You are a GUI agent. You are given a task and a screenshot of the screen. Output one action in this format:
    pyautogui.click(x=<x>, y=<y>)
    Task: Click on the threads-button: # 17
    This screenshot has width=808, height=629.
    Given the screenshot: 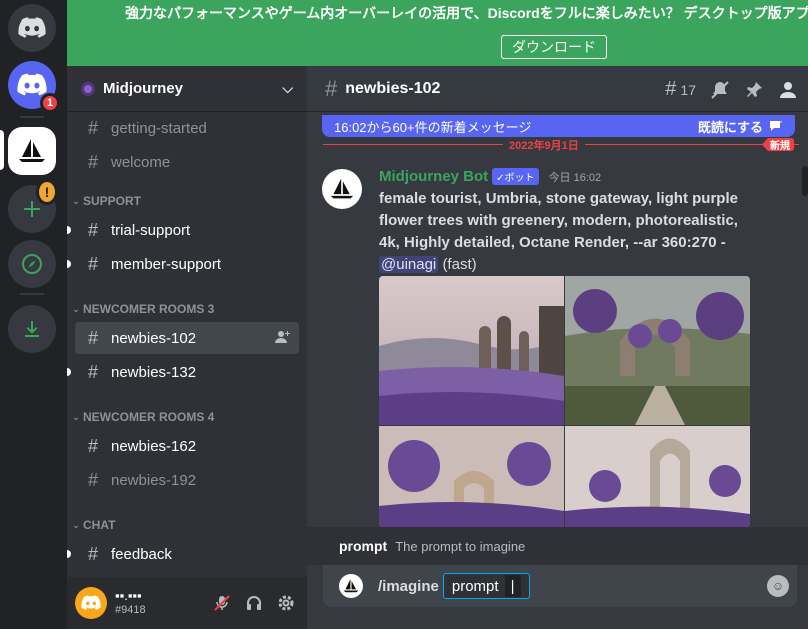 What is the action you would take?
    pyautogui.click(x=680, y=89)
    